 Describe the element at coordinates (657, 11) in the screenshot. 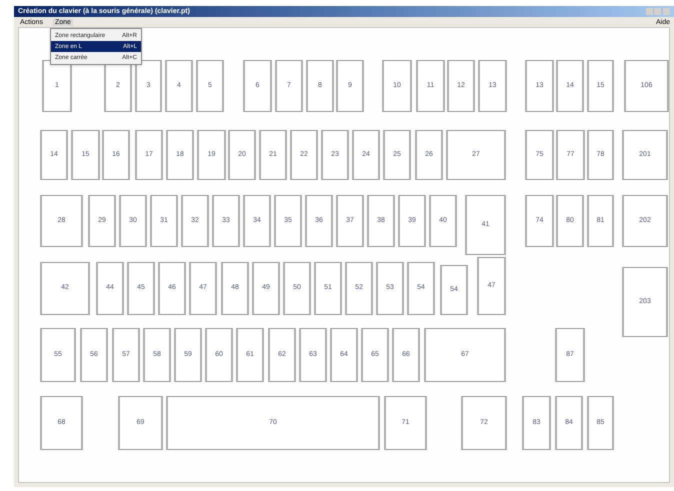

I see `maximize-button` at that location.